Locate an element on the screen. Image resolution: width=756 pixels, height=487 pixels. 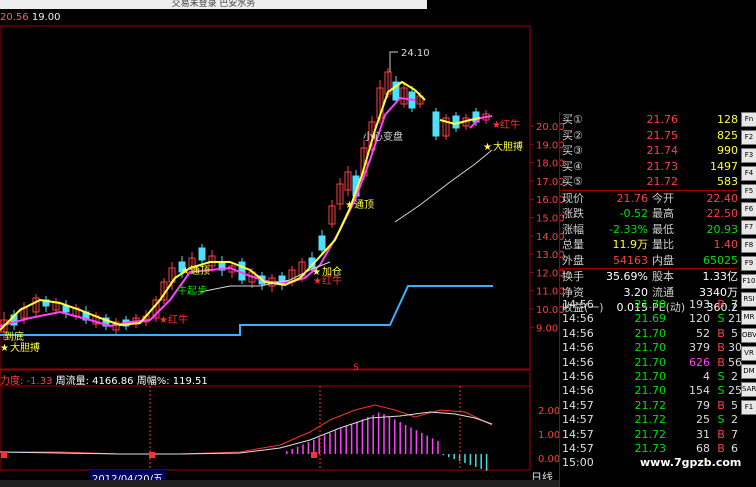
indicator-tabs is located at coordinates (280, 483).